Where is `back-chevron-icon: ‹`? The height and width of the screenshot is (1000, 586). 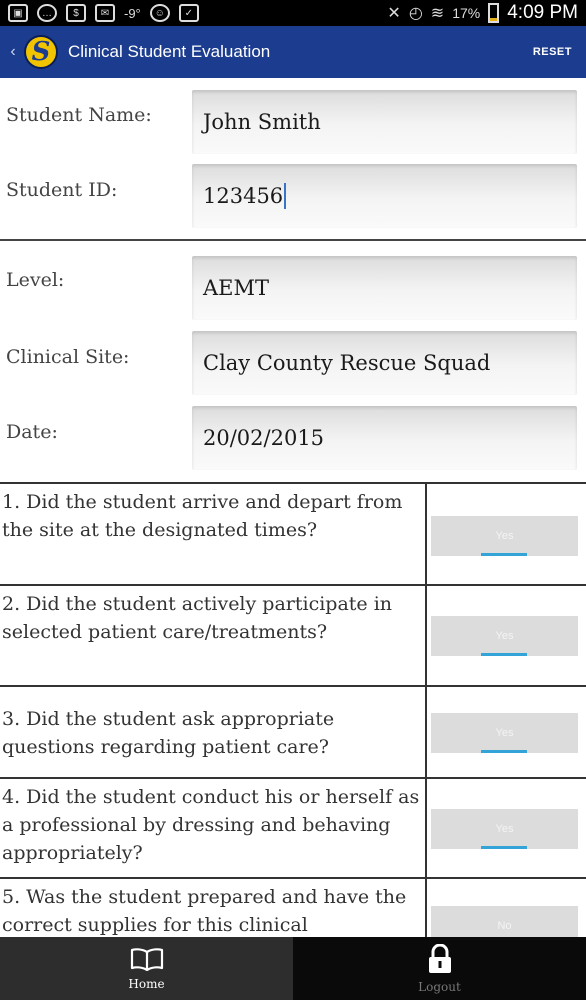
back-chevron-icon: ‹ is located at coordinates (13, 52).